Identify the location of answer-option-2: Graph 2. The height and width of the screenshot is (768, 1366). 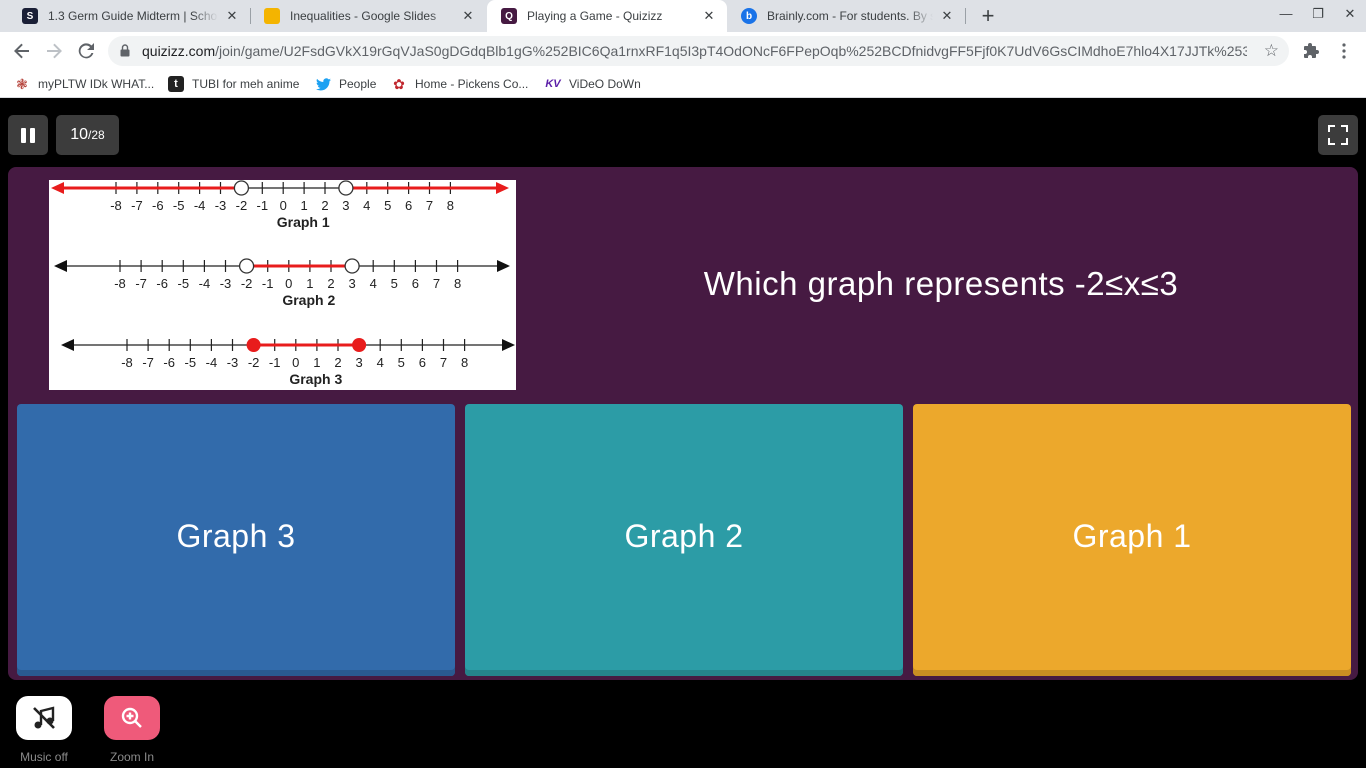
(684, 540).